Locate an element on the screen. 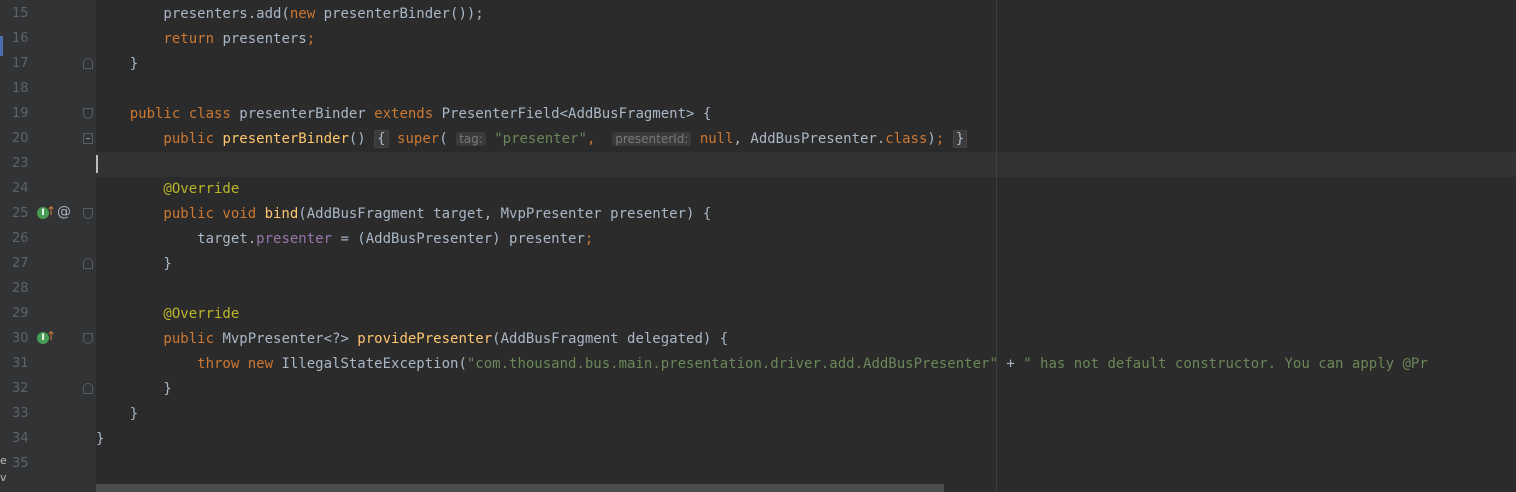 The height and width of the screenshot is (492, 1516). code-token: class is located at coordinates (906, 139).